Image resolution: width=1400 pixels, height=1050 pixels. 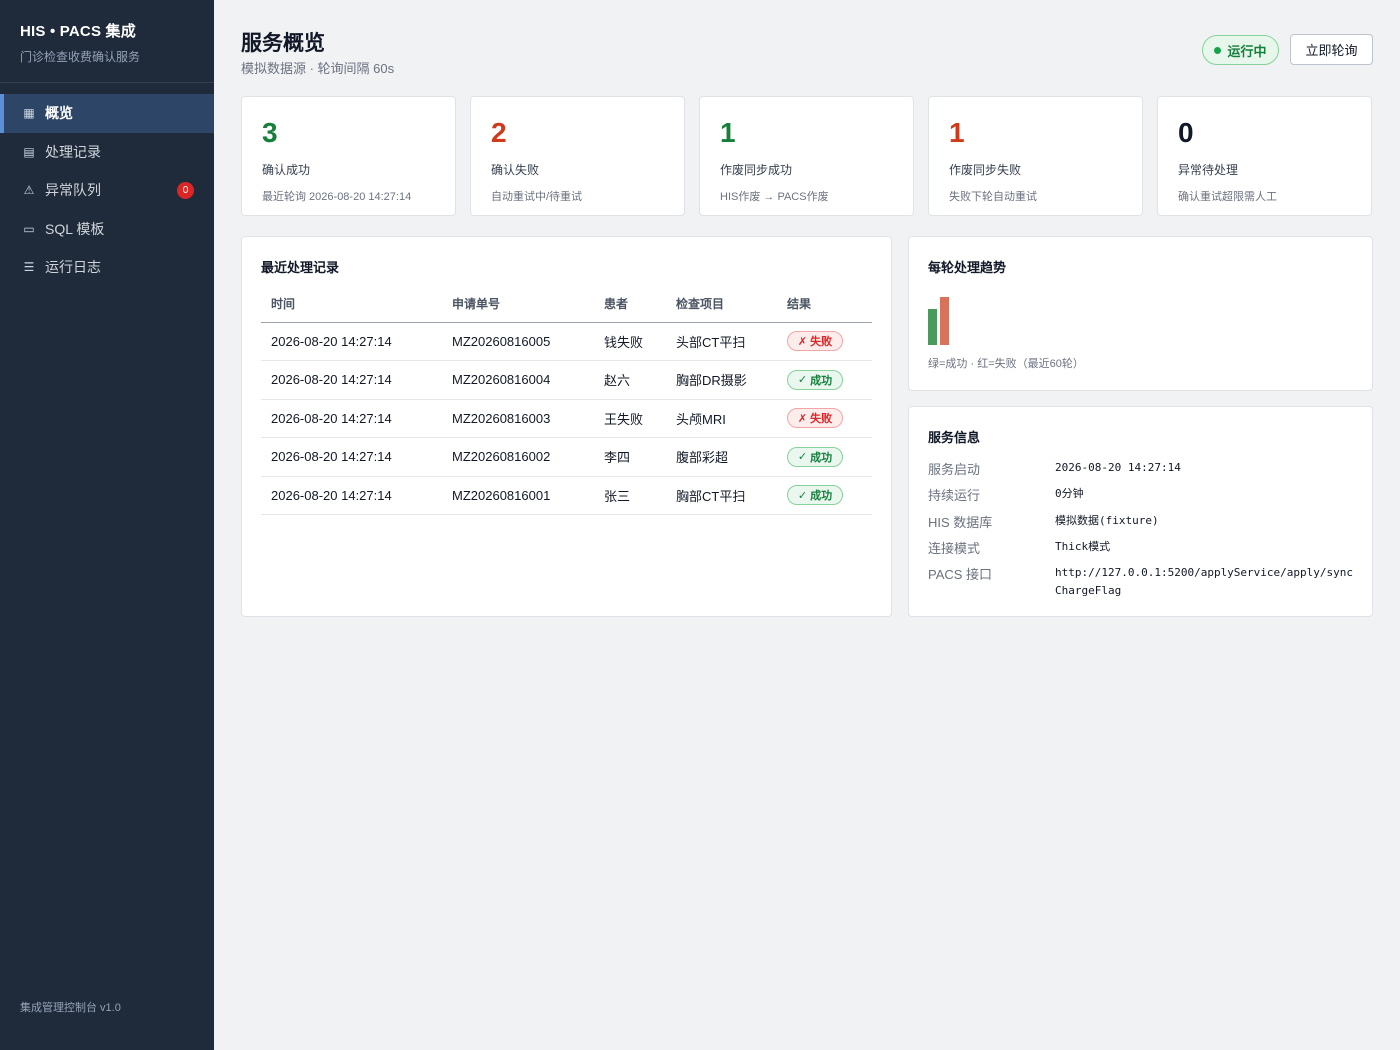 I want to click on stat-label: 确认成功, so click(x=286, y=170).